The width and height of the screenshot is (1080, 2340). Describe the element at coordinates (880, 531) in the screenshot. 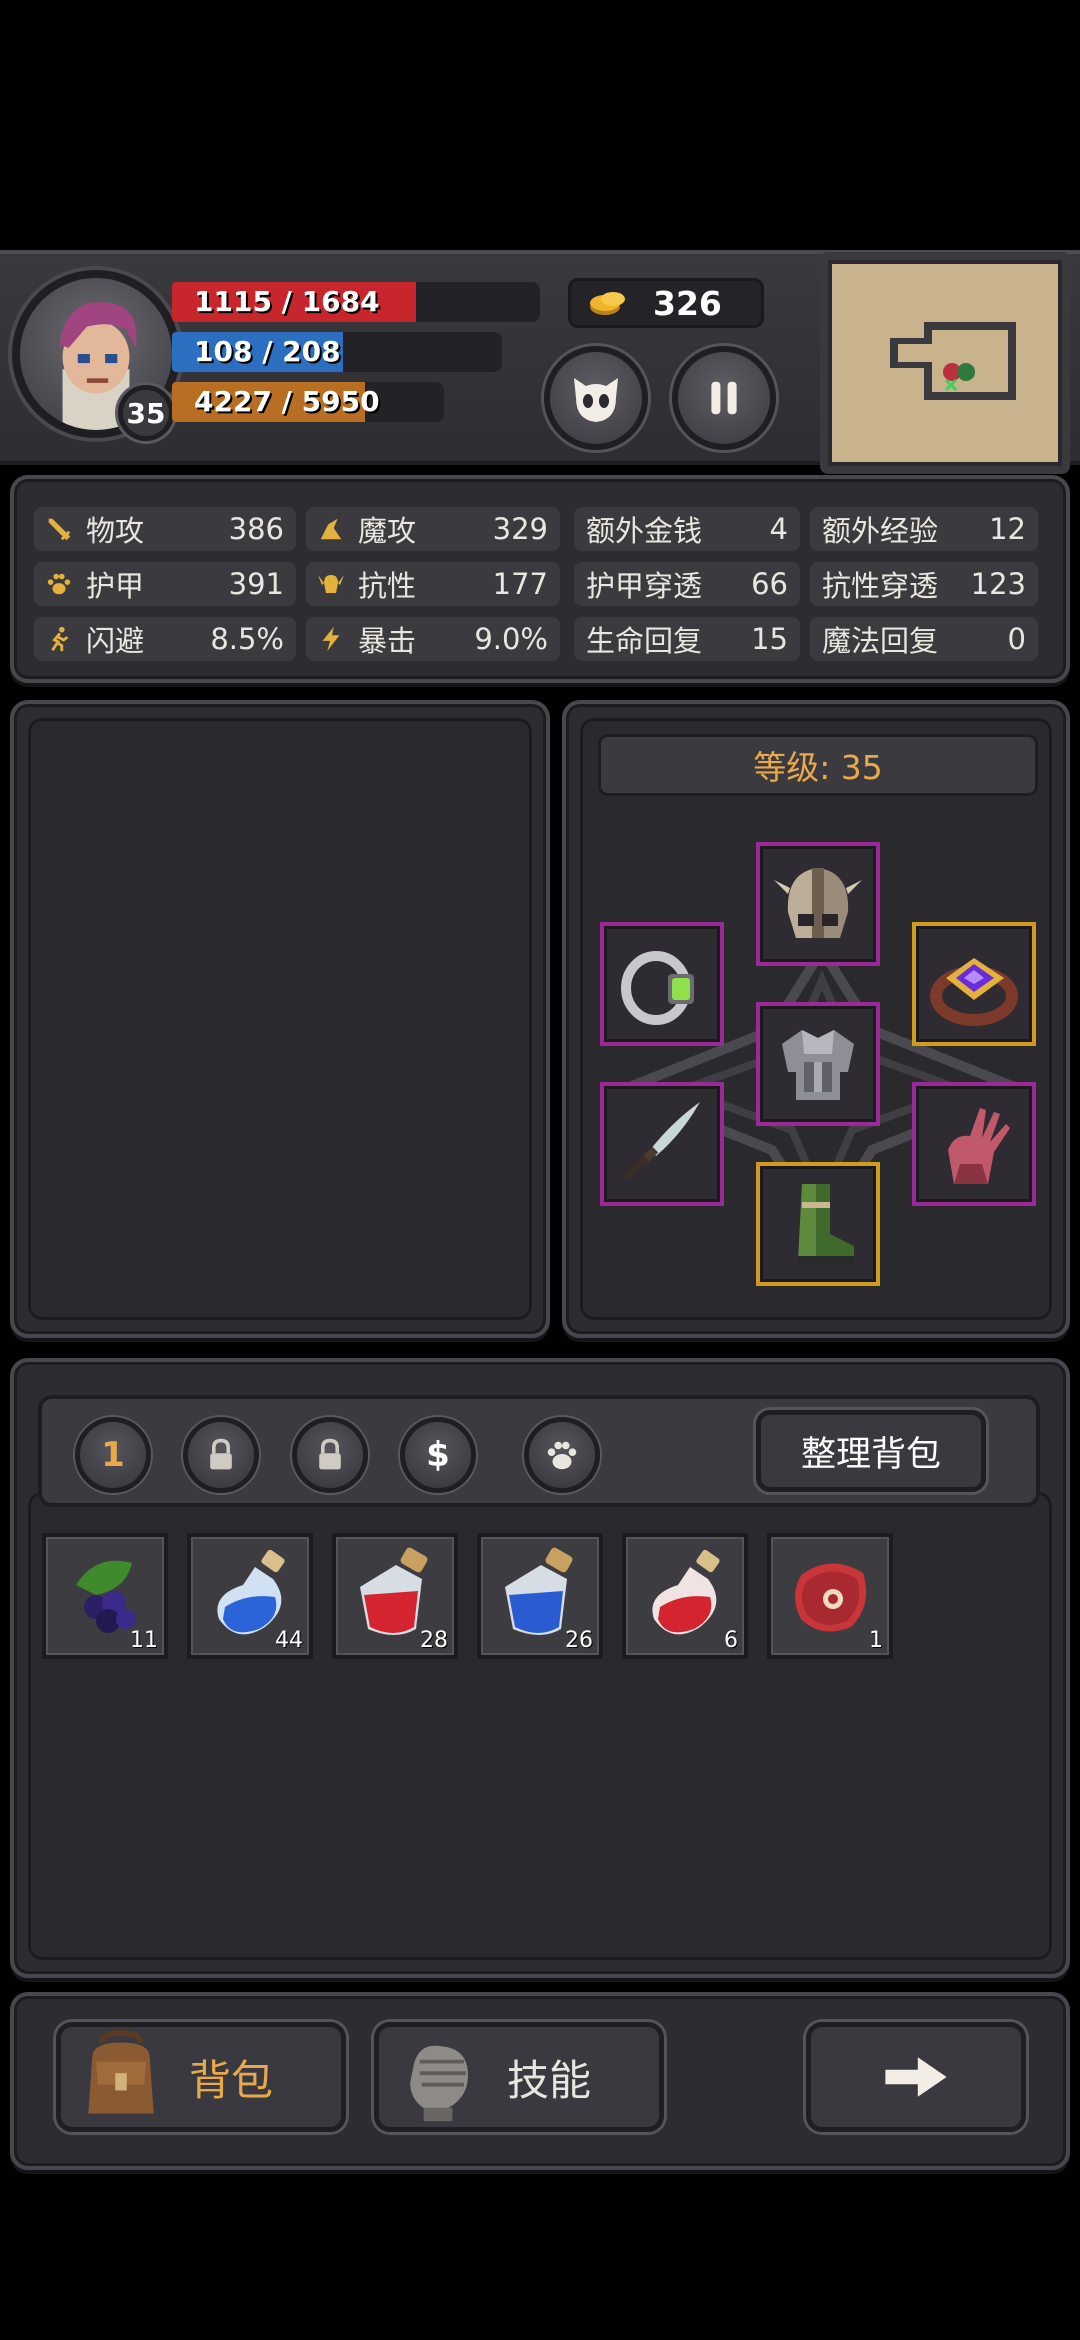

I see `stat-label: 额外经验` at that location.